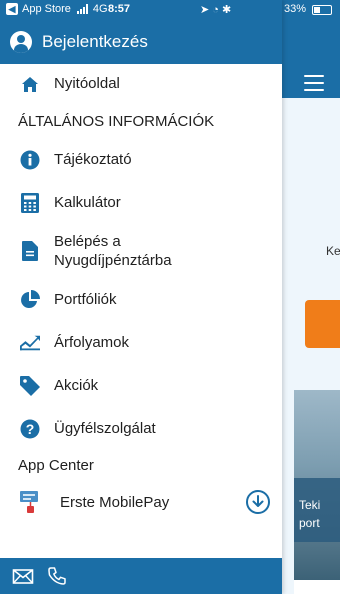 This screenshot has width=340, height=594. I want to click on banner-text-line1: Teki, so click(310, 505).